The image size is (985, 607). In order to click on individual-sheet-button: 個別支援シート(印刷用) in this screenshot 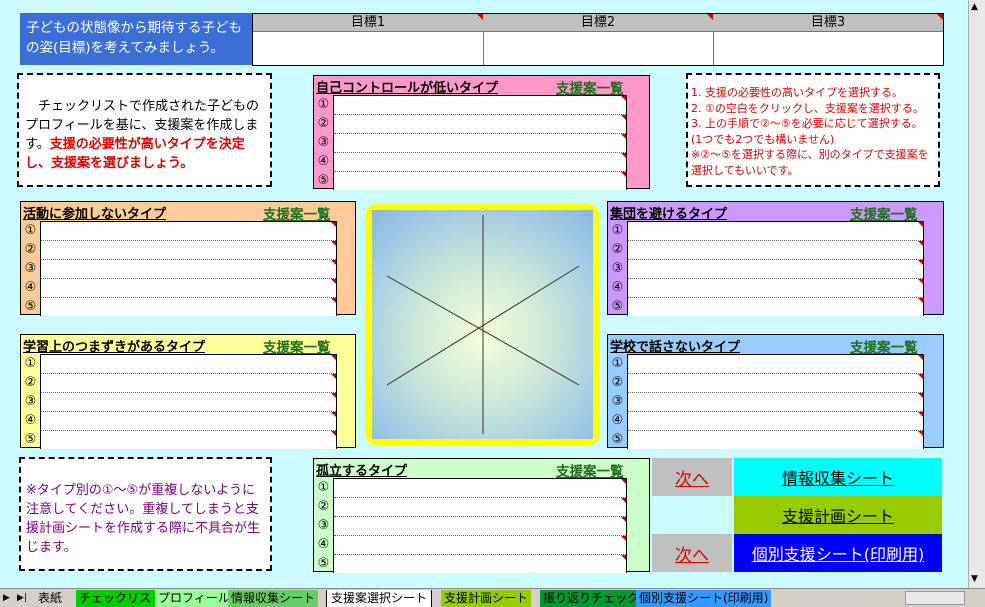, I will do `click(838, 553)`.